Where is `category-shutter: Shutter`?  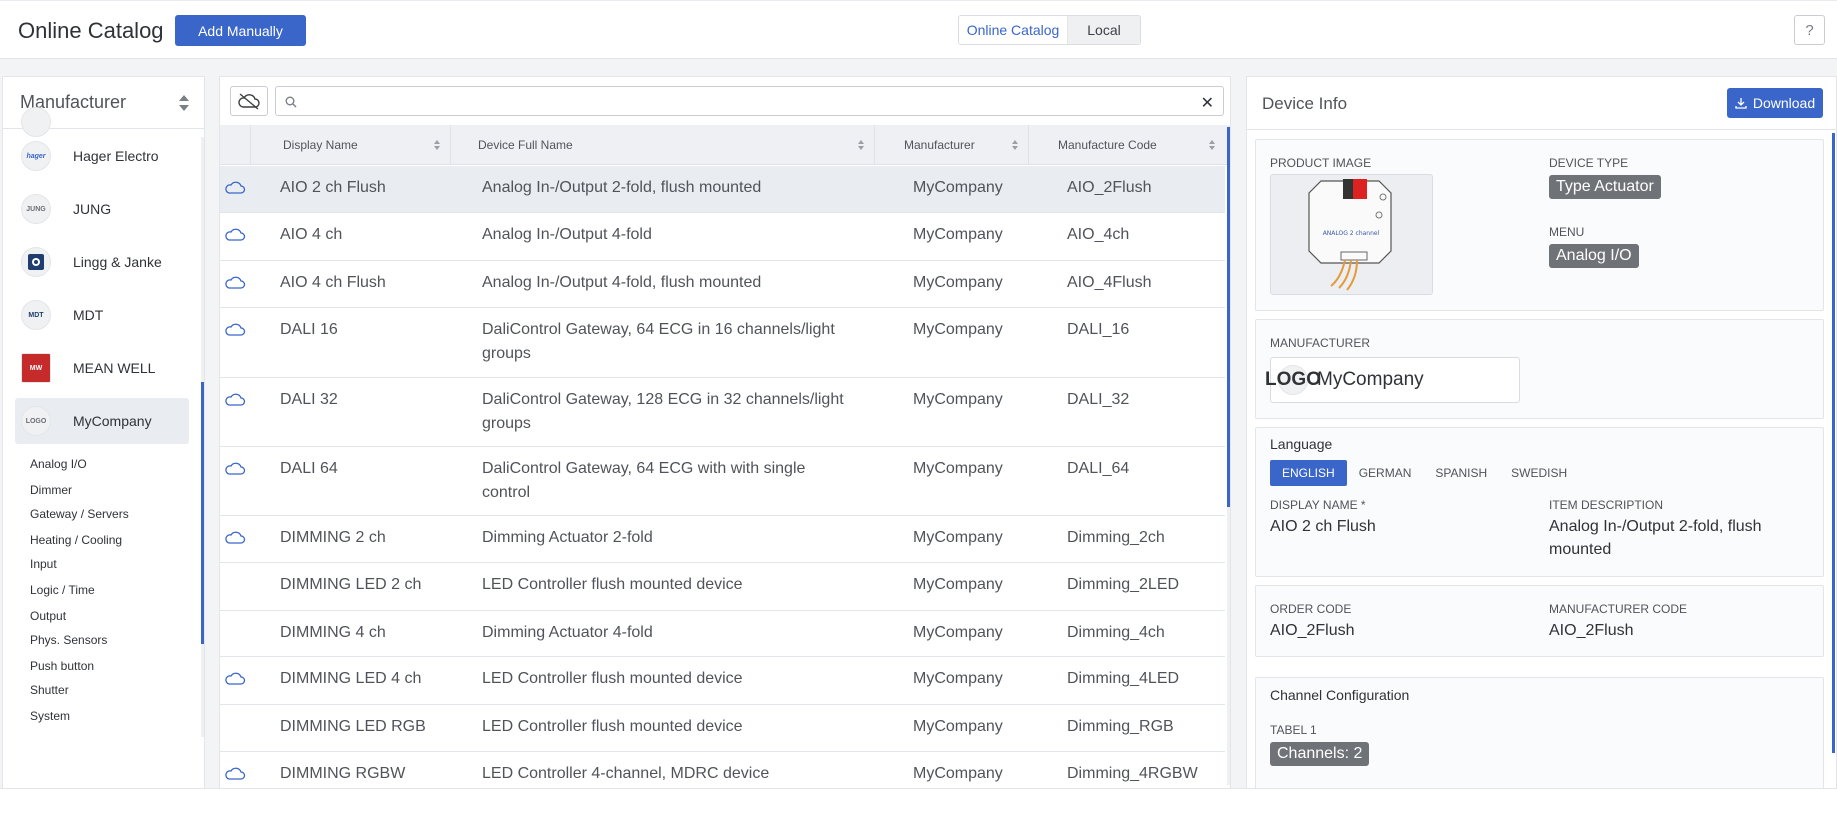 category-shutter: Shutter is located at coordinates (49, 690).